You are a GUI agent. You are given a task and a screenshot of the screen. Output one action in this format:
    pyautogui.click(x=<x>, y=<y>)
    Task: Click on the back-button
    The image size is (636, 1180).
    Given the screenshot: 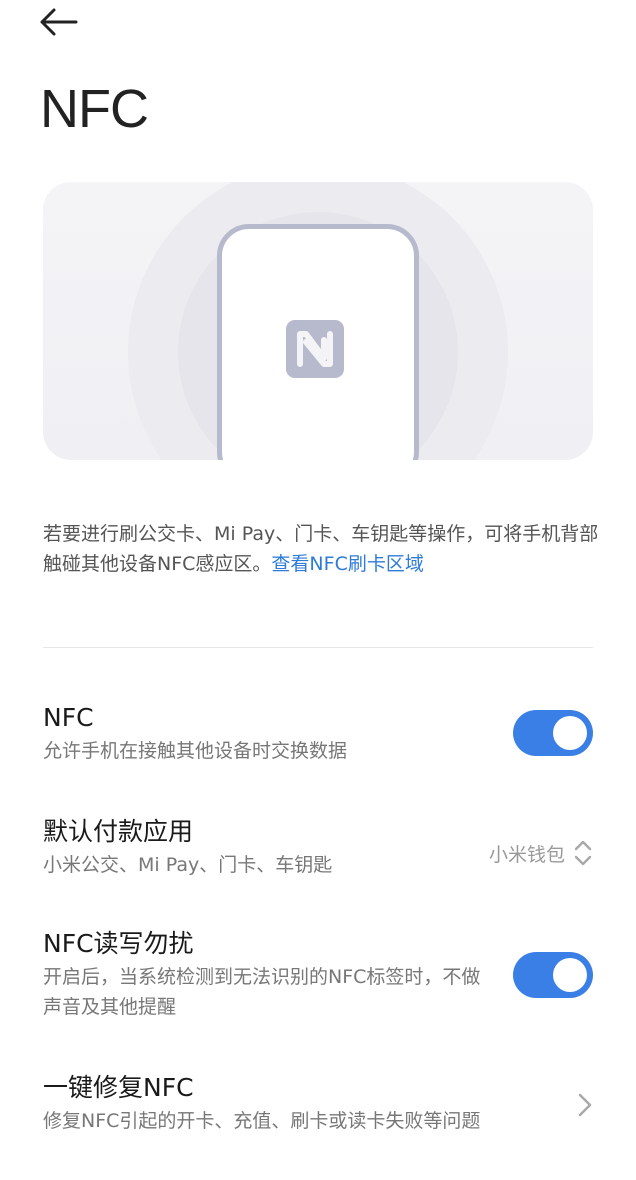 What is the action you would take?
    pyautogui.click(x=62, y=22)
    